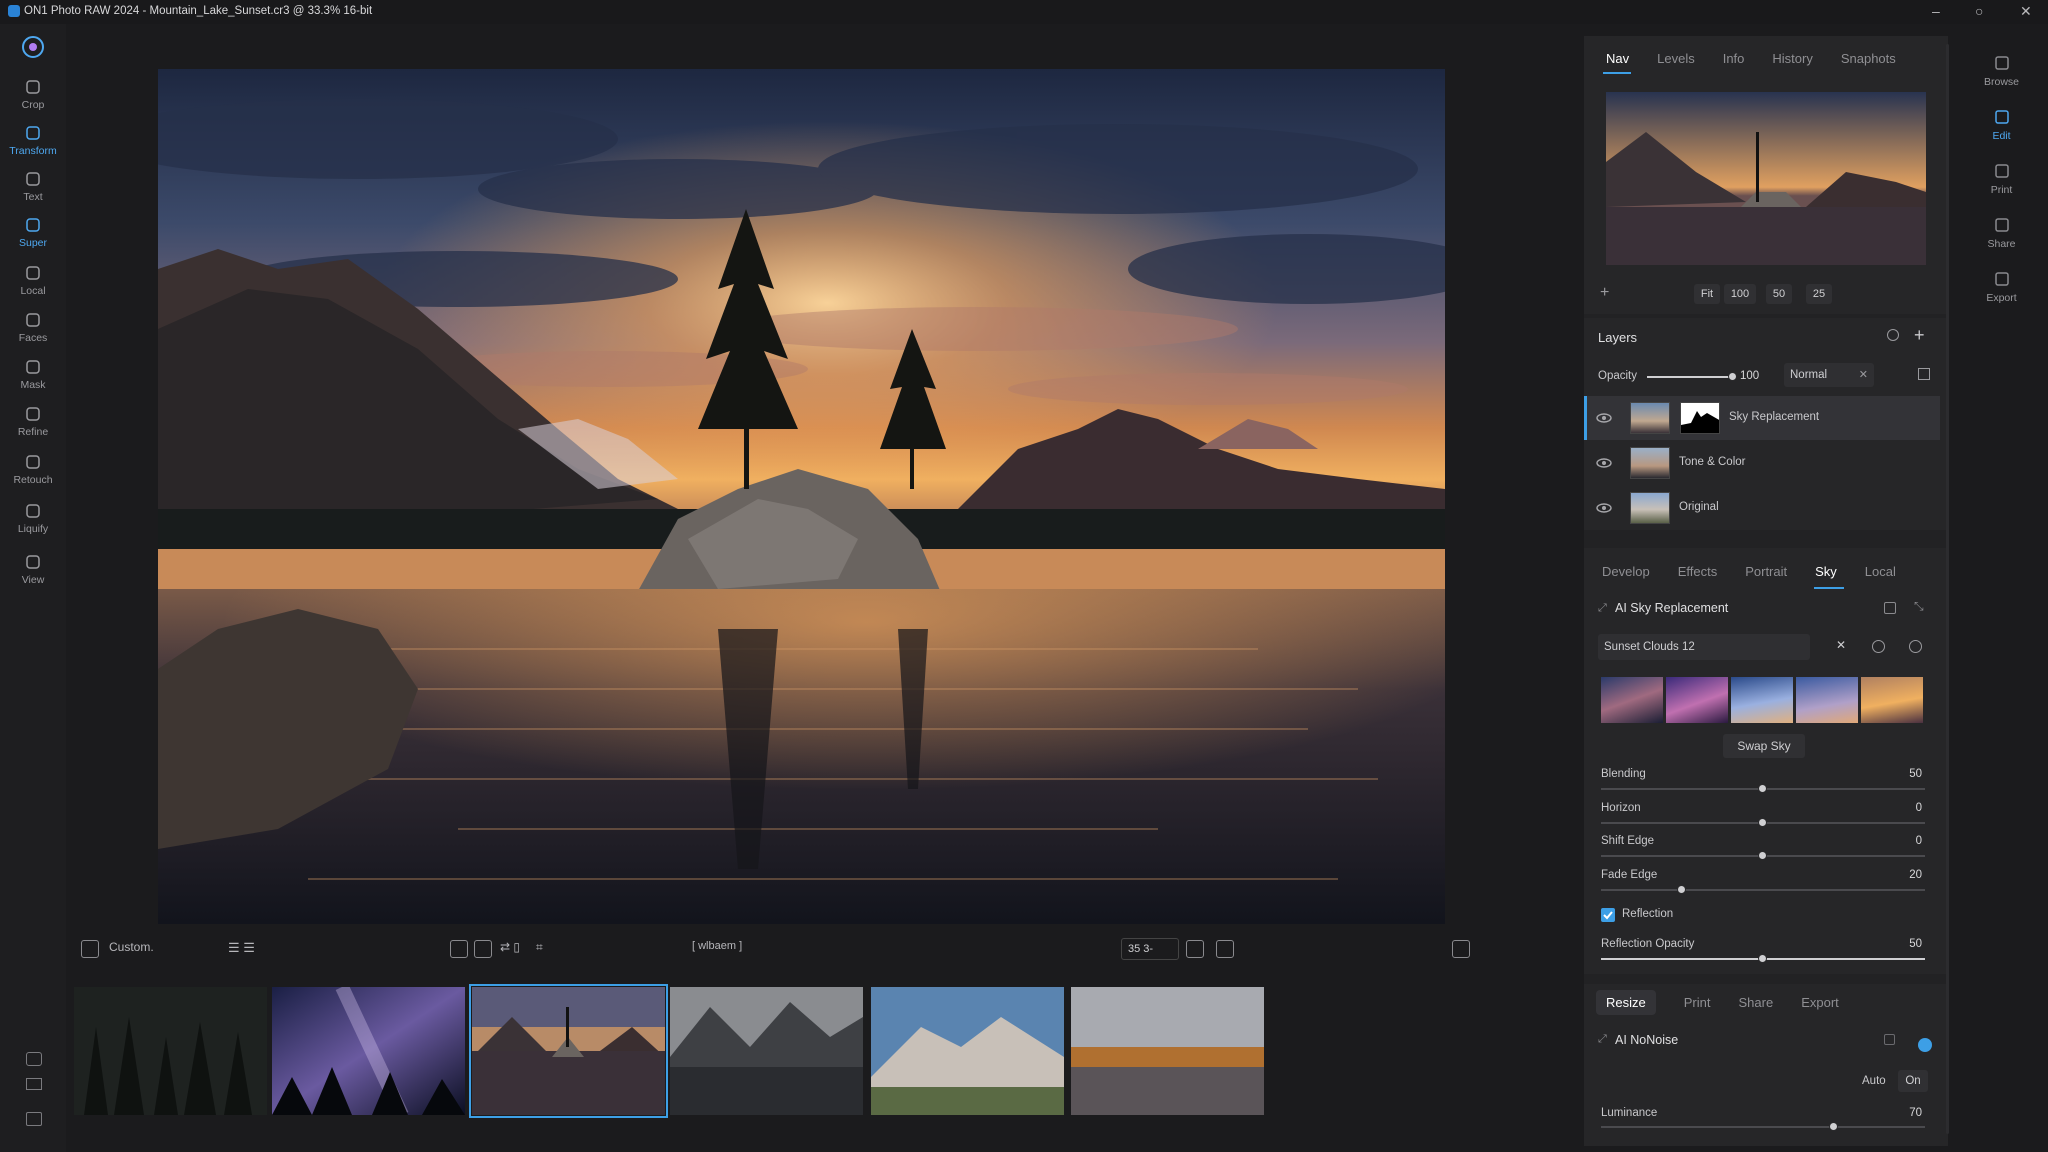 The height and width of the screenshot is (1152, 2048). Describe the element at coordinates (1461, 949) in the screenshot. I see `panel-toggle-icon` at that location.